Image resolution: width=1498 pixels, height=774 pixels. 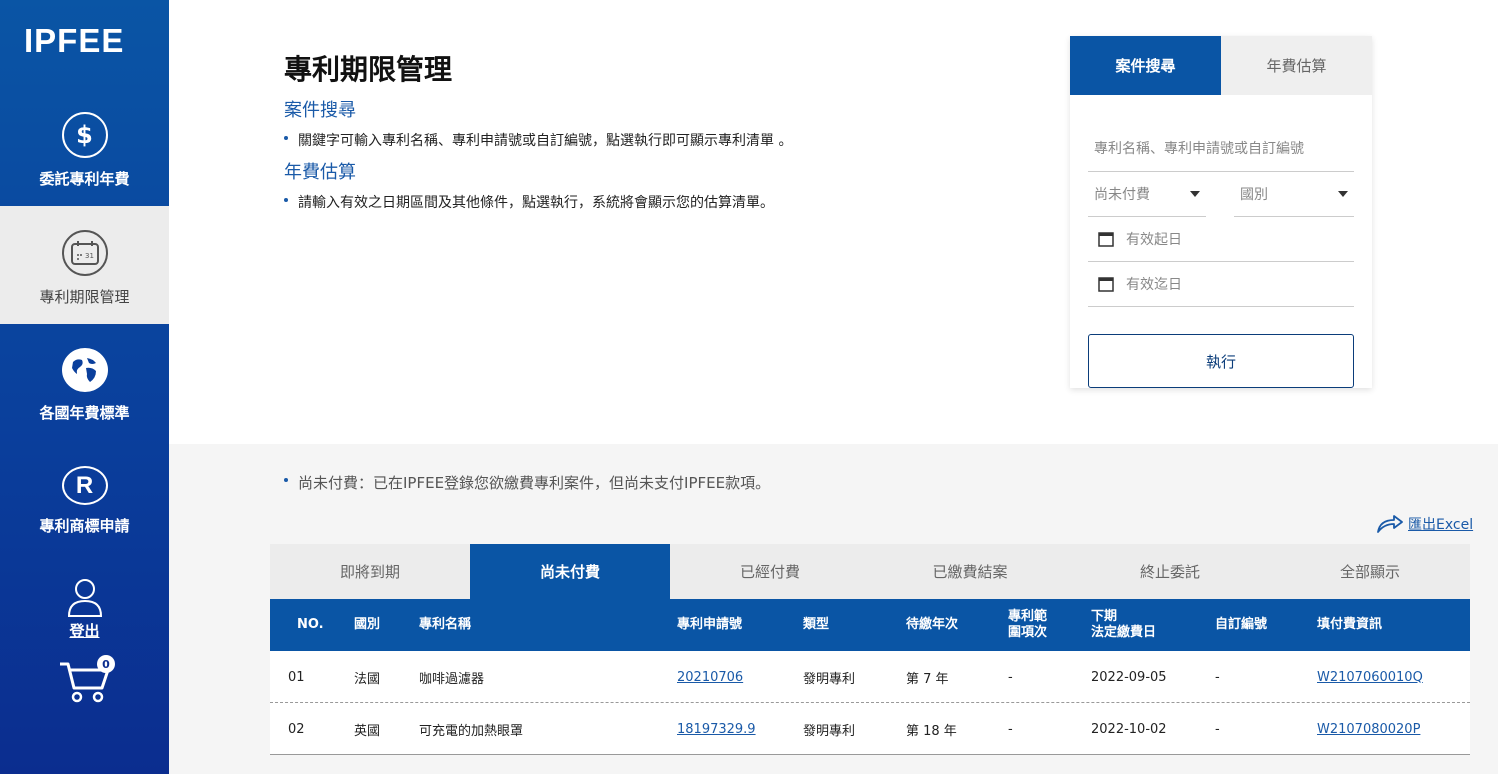 I want to click on cell-app-no-link: 20210706, so click(x=710, y=677).